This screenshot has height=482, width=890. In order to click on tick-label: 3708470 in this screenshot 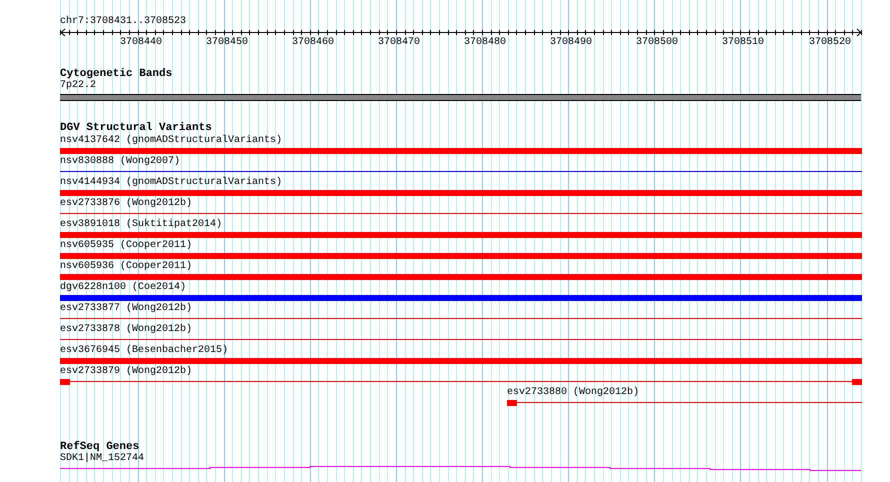, I will do `click(399, 43)`.